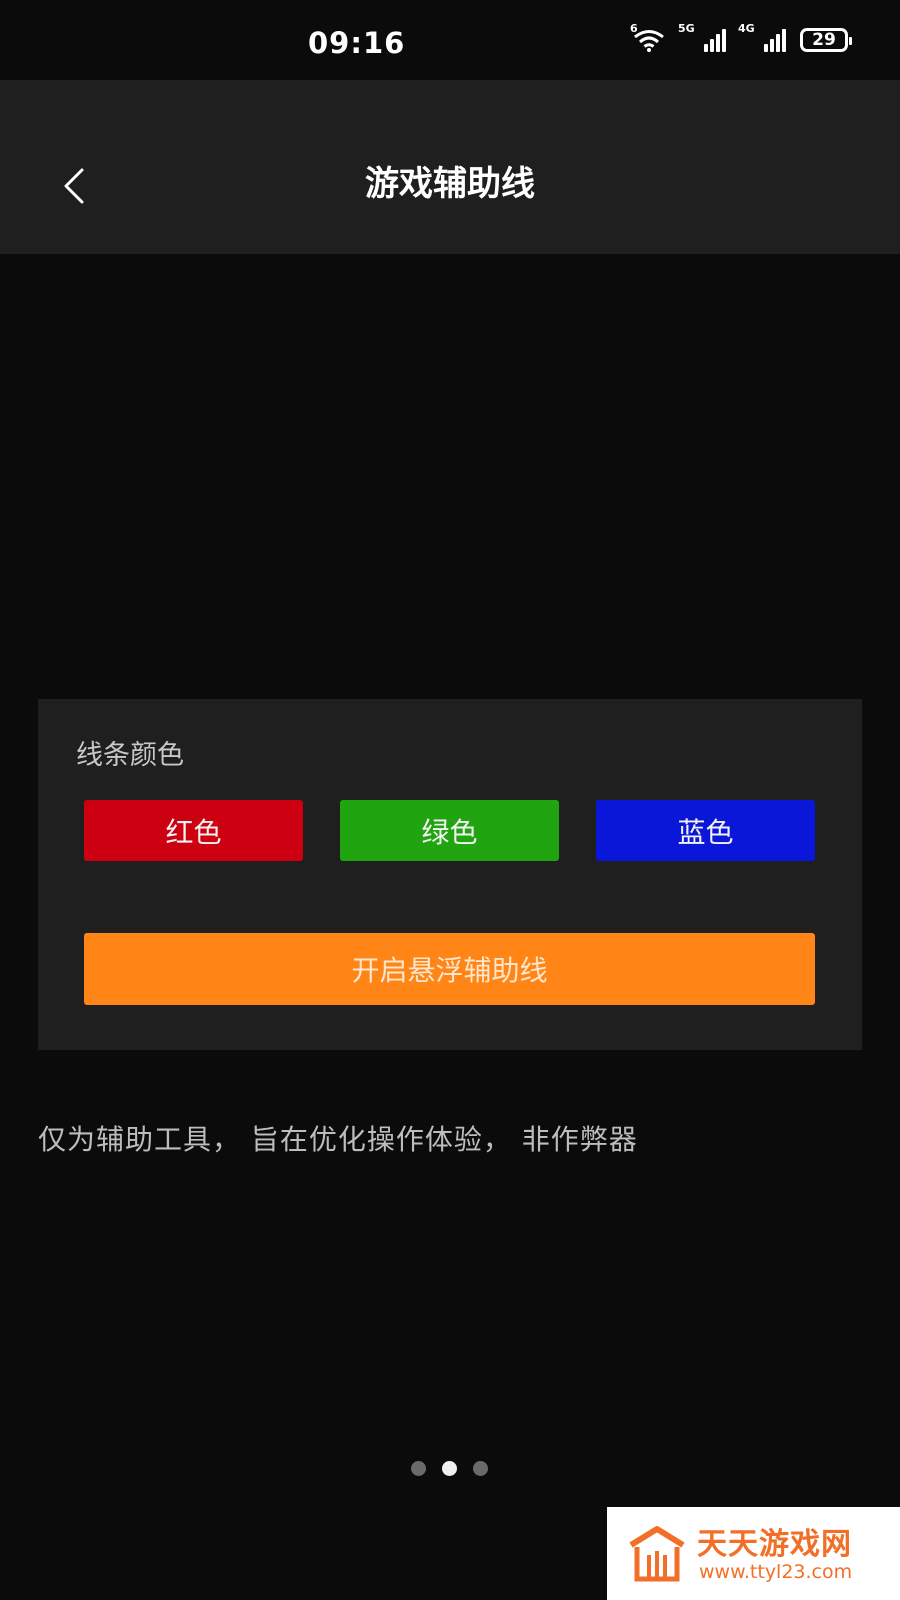 The width and height of the screenshot is (900, 1600). I want to click on status-bar: 09:16 6 5G 4G 29, so click(450, 40).